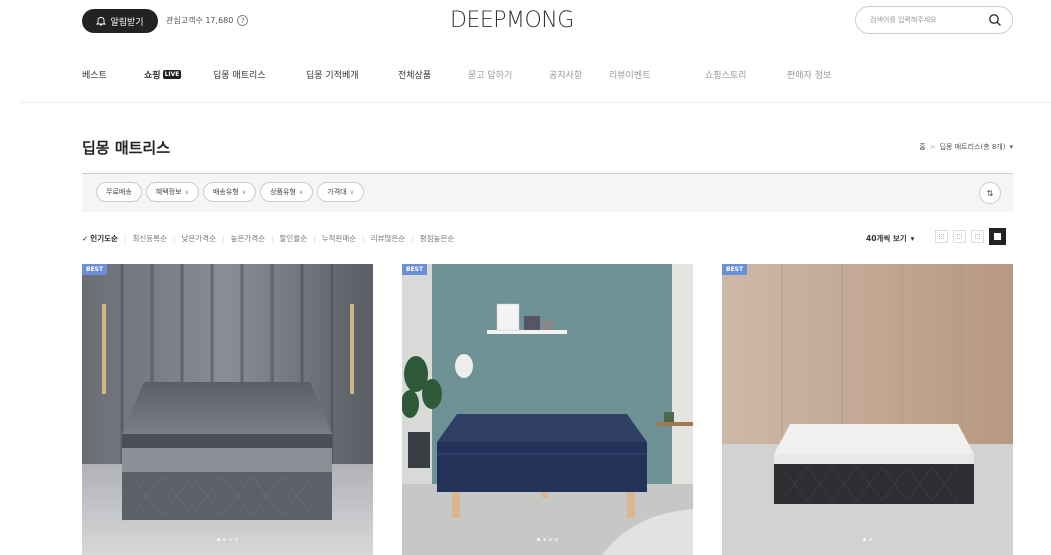 The height and width of the screenshot is (555, 1051). What do you see at coordinates (970, 236) in the screenshot?
I see `view-mode-switcher` at bounding box center [970, 236].